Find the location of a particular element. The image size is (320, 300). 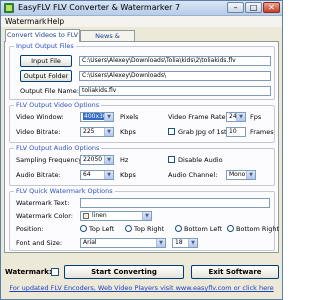

tab-convert-videos: Convert Videos to FLV is located at coordinates (42, 35).